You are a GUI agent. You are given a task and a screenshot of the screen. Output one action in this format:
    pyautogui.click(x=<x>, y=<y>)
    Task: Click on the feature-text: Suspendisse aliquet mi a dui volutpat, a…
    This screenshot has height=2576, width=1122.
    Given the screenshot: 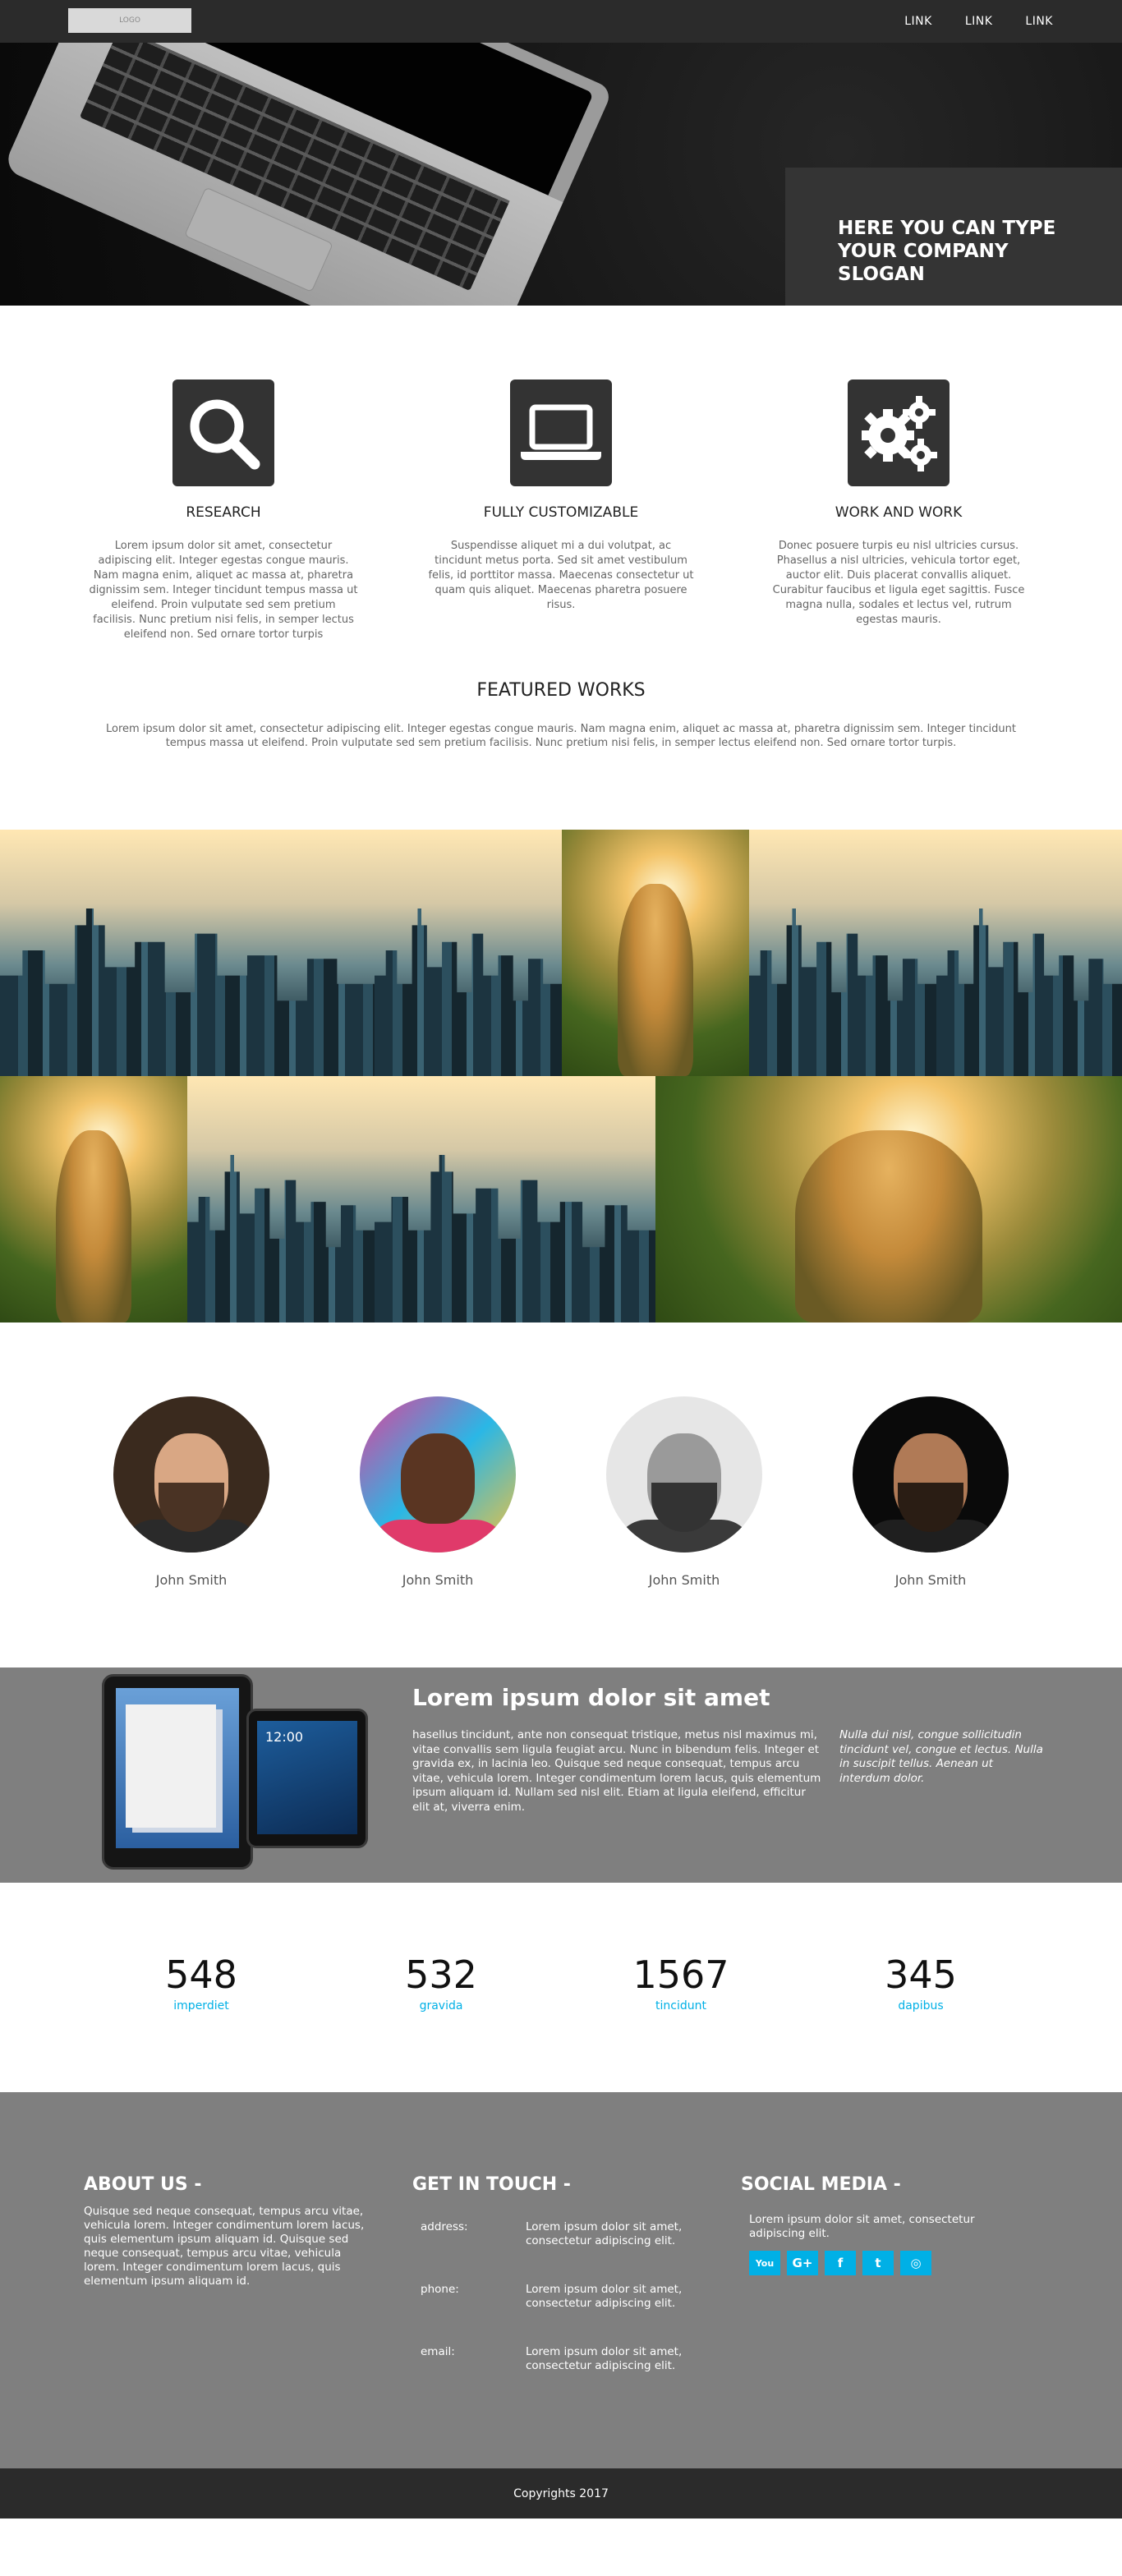 What is the action you would take?
    pyautogui.click(x=561, y=575)
    